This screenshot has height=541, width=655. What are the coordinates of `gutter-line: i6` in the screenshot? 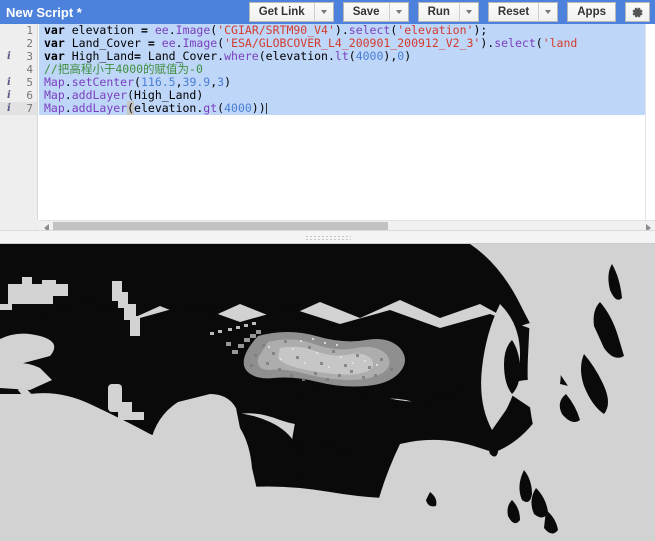 It's located at (18, 95).